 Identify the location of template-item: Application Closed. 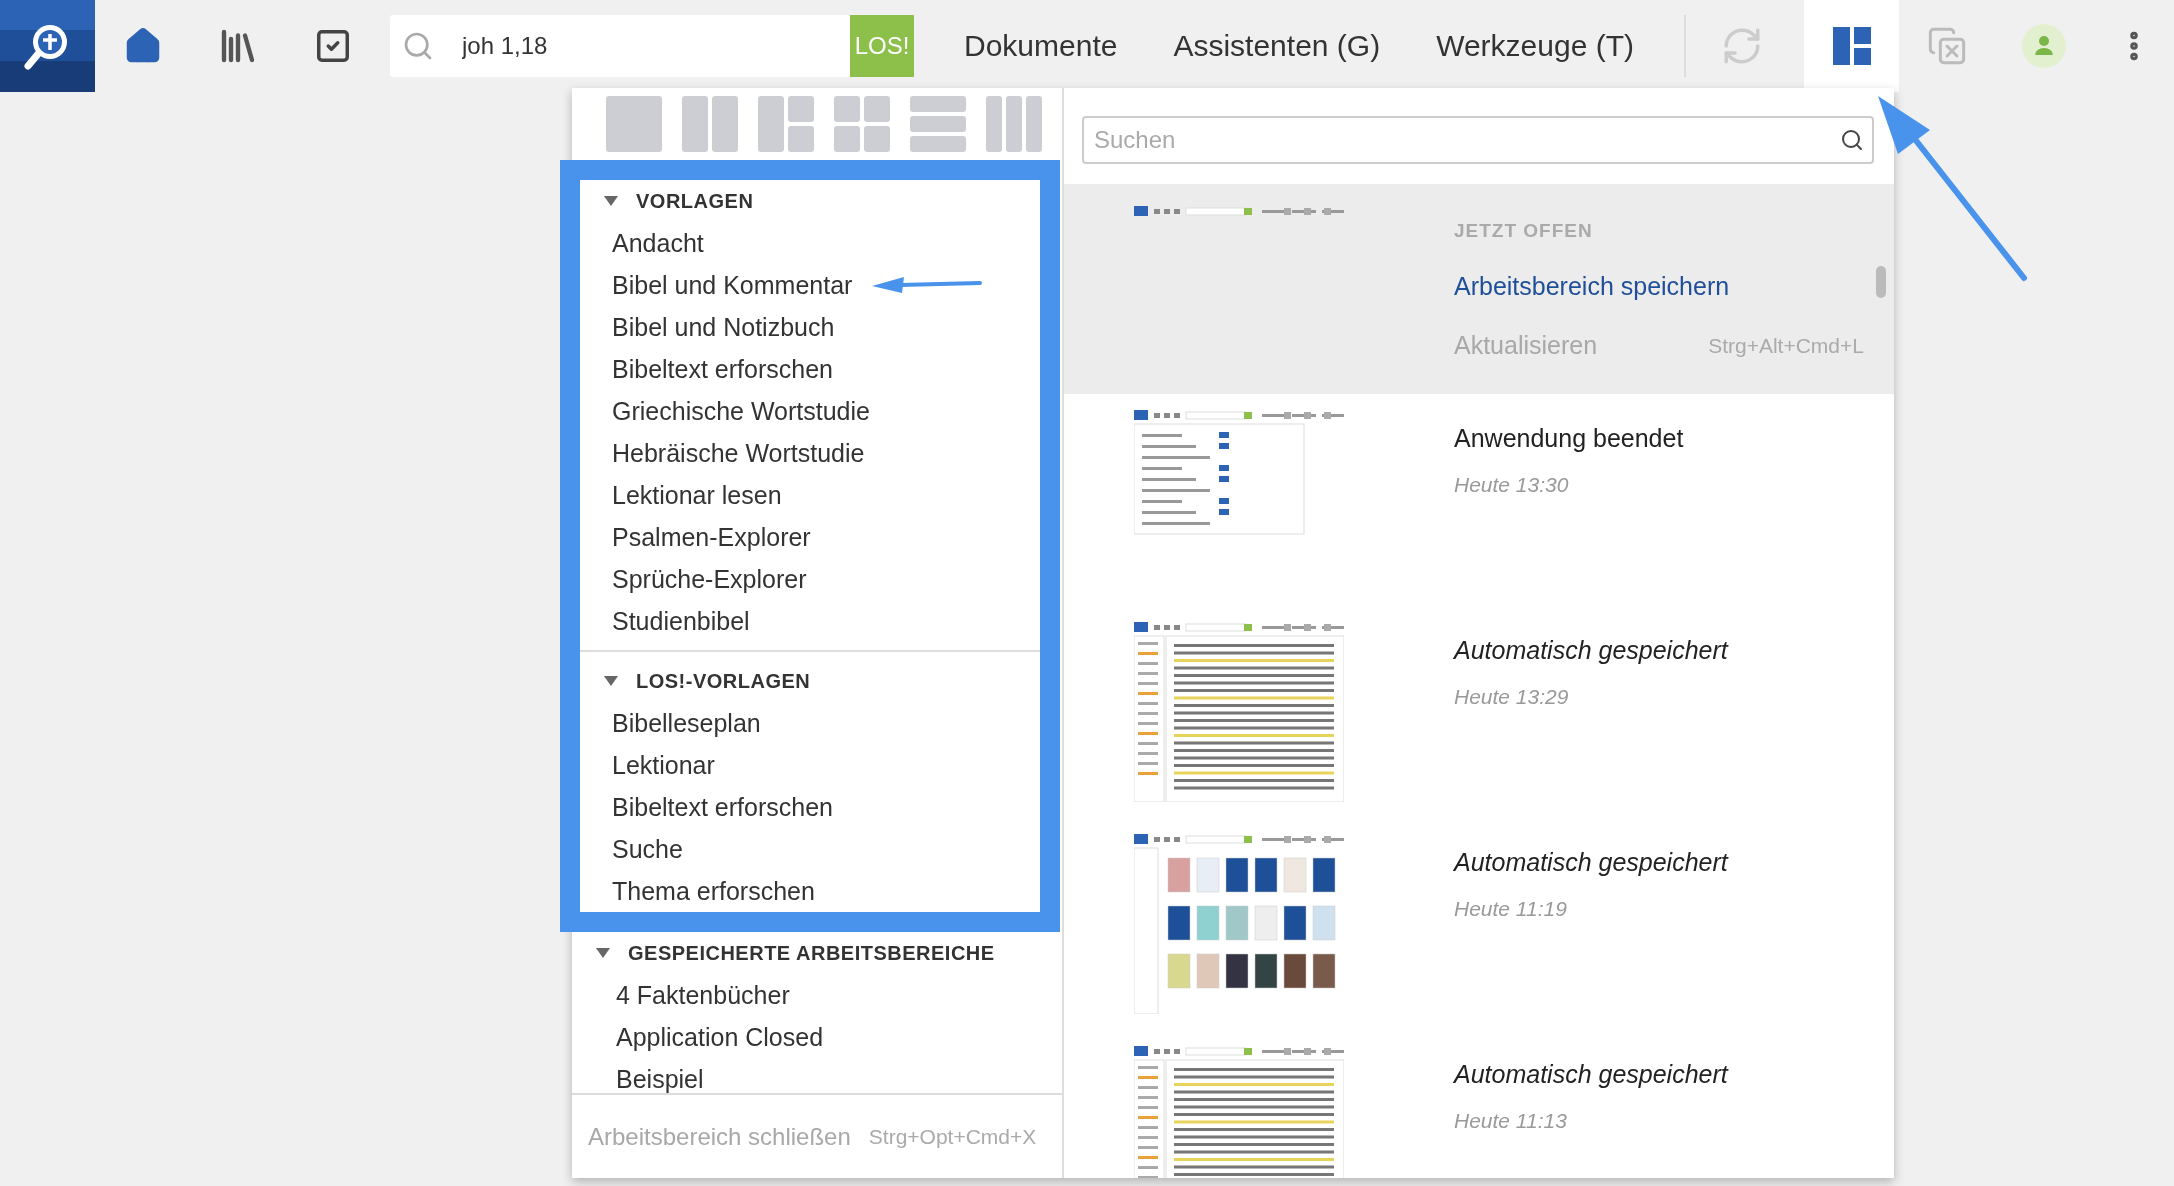
(720, 1037).